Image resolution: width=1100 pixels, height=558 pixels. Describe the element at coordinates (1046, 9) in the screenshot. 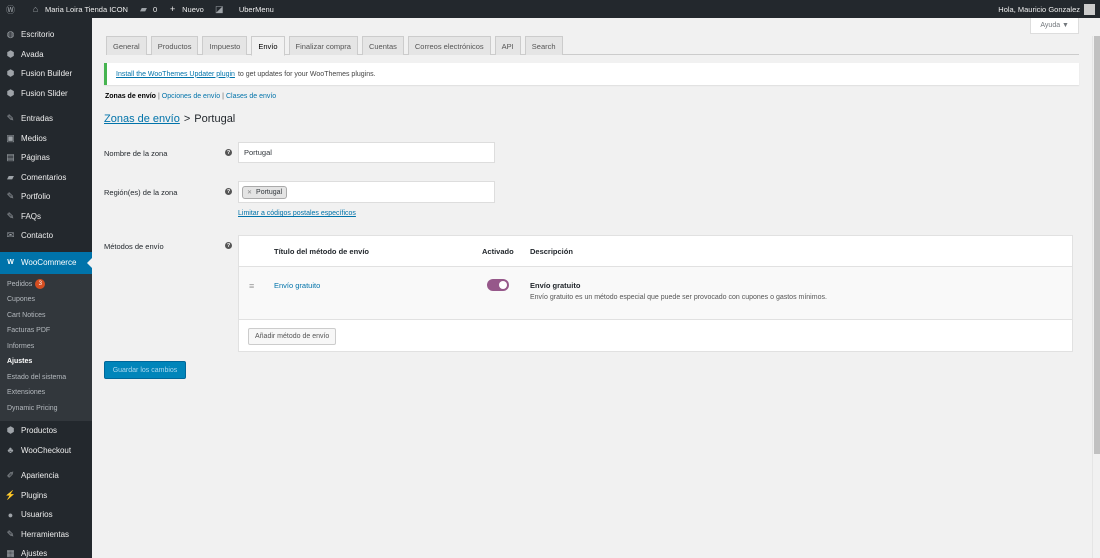

I see `account-menu: Hola, Mauricio Gonzalez` at that location.